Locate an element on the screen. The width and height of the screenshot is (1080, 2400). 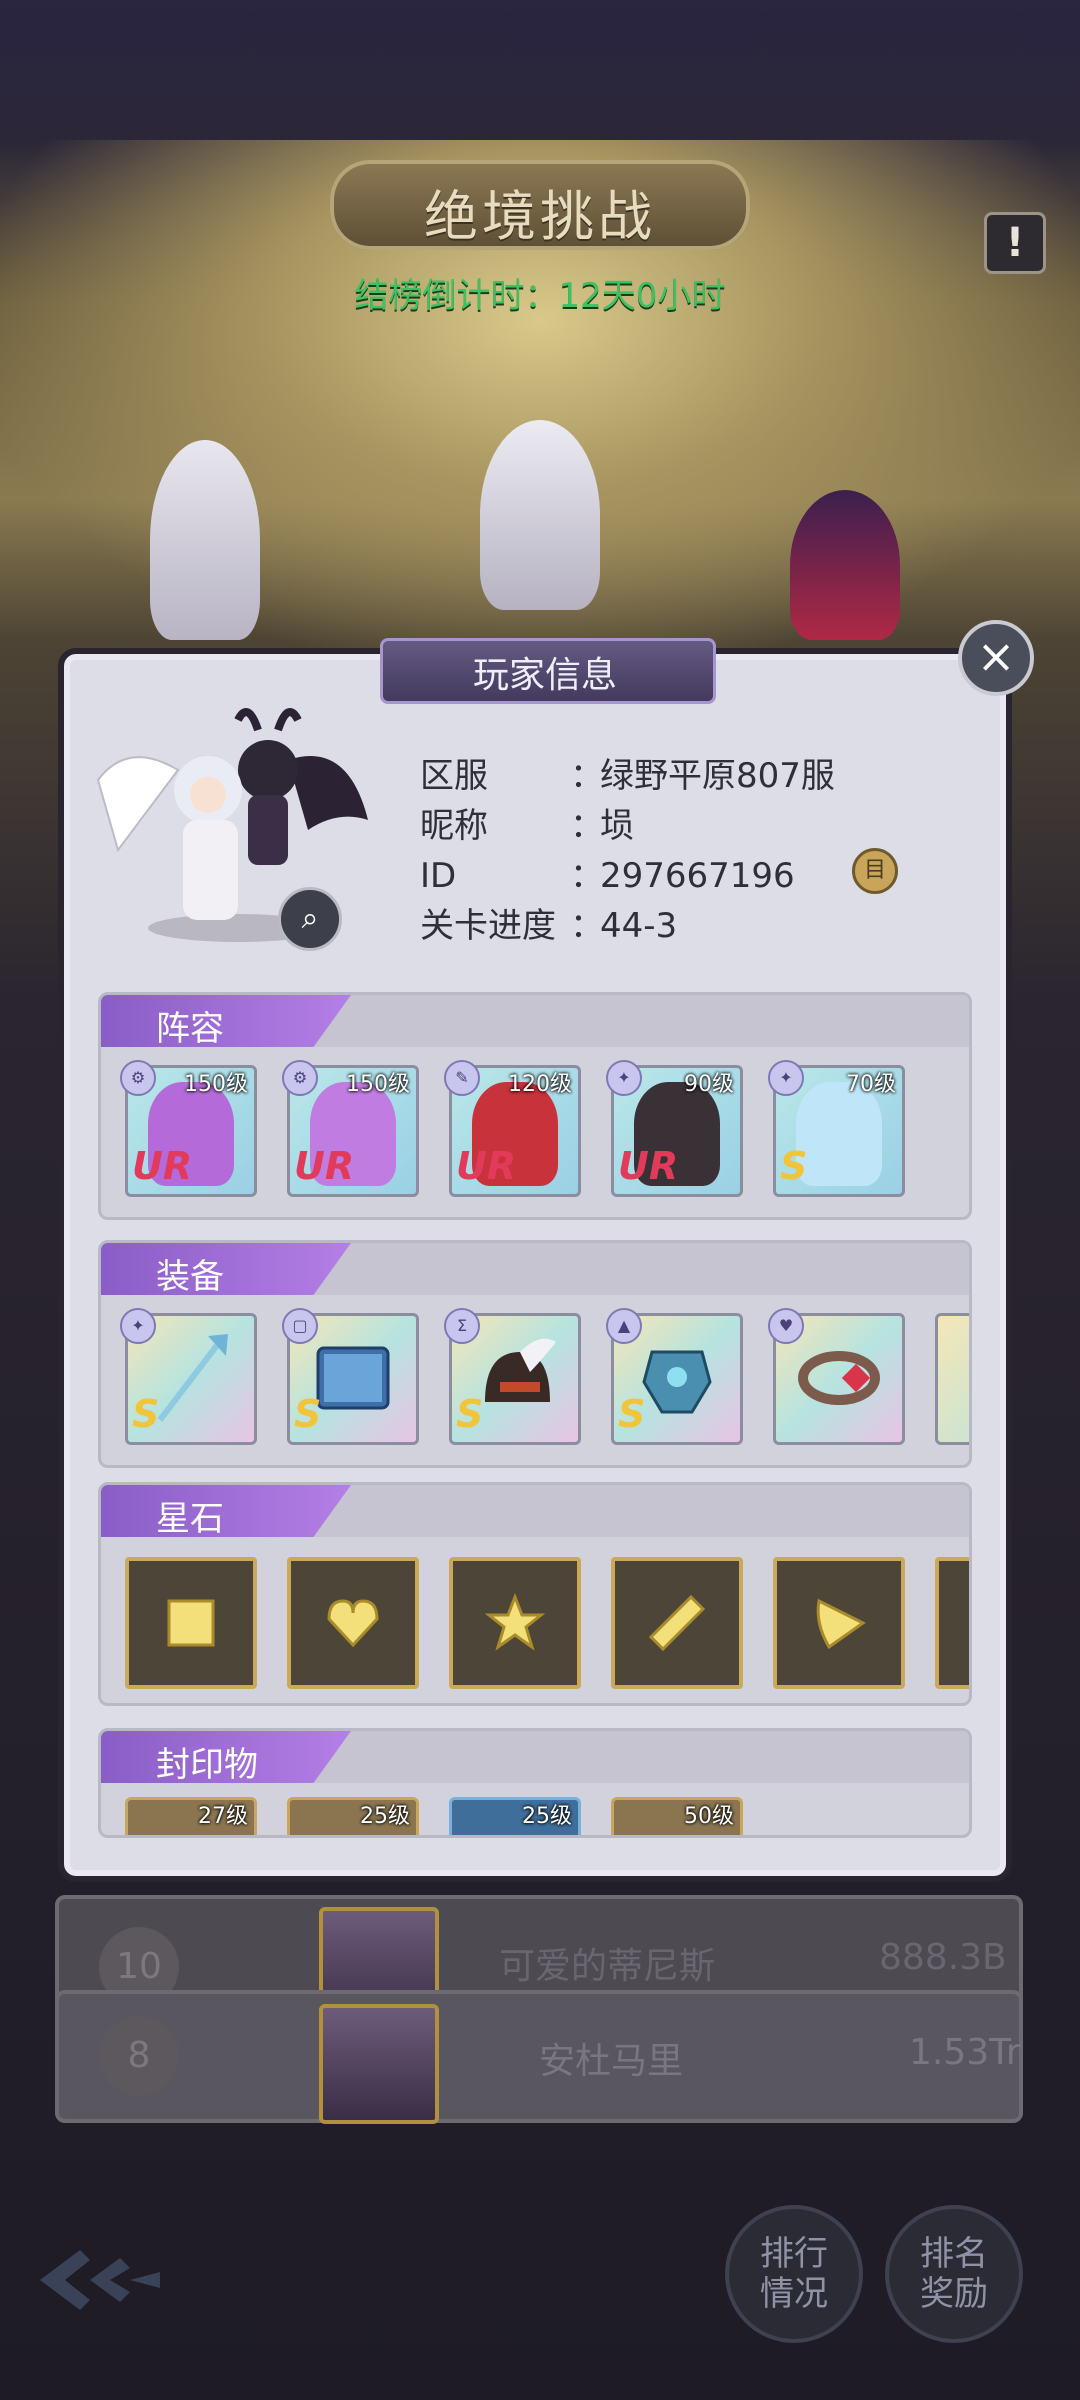
close-icon: × is located at coordinates (996, 658).